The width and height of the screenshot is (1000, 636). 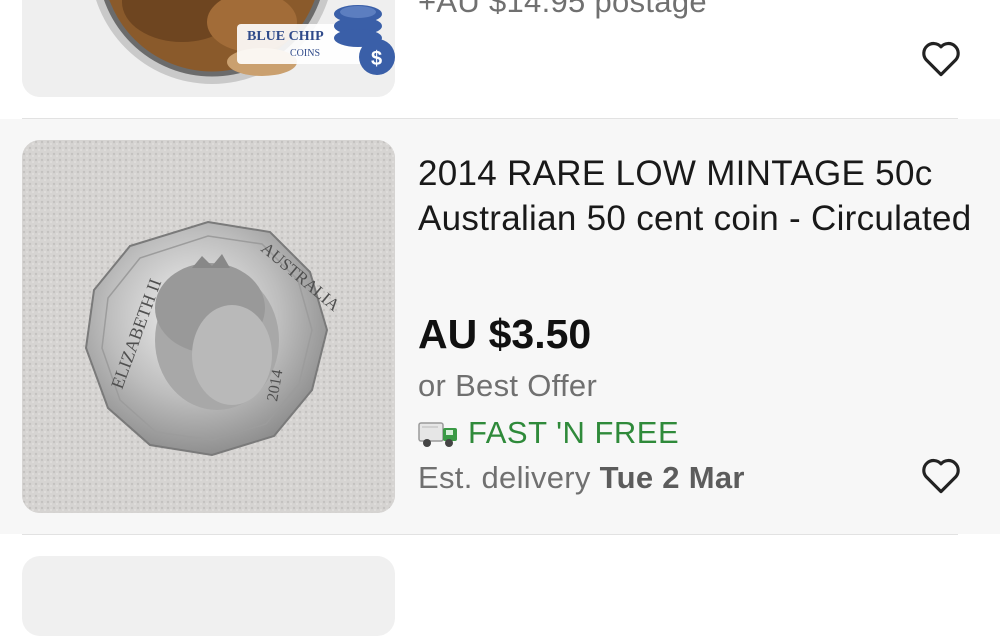 What do you see at coordinates (504, 477) in the screenshot?
I see `delivery-prefix: Est. delivery` at bounding box center [504, 477].